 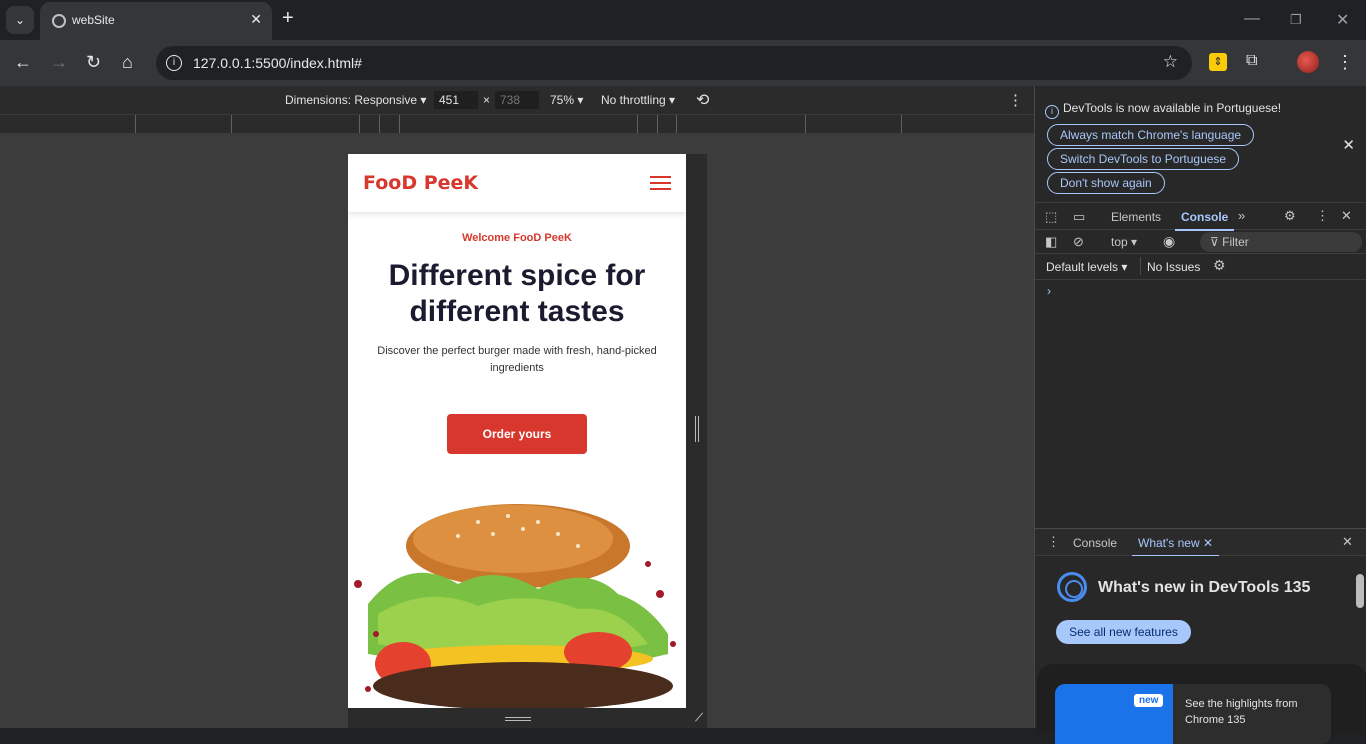 What do you see at coordinates (127, 62) in the screenshot?
I see `home-button: ⌂` at bounding box center [127, 62].